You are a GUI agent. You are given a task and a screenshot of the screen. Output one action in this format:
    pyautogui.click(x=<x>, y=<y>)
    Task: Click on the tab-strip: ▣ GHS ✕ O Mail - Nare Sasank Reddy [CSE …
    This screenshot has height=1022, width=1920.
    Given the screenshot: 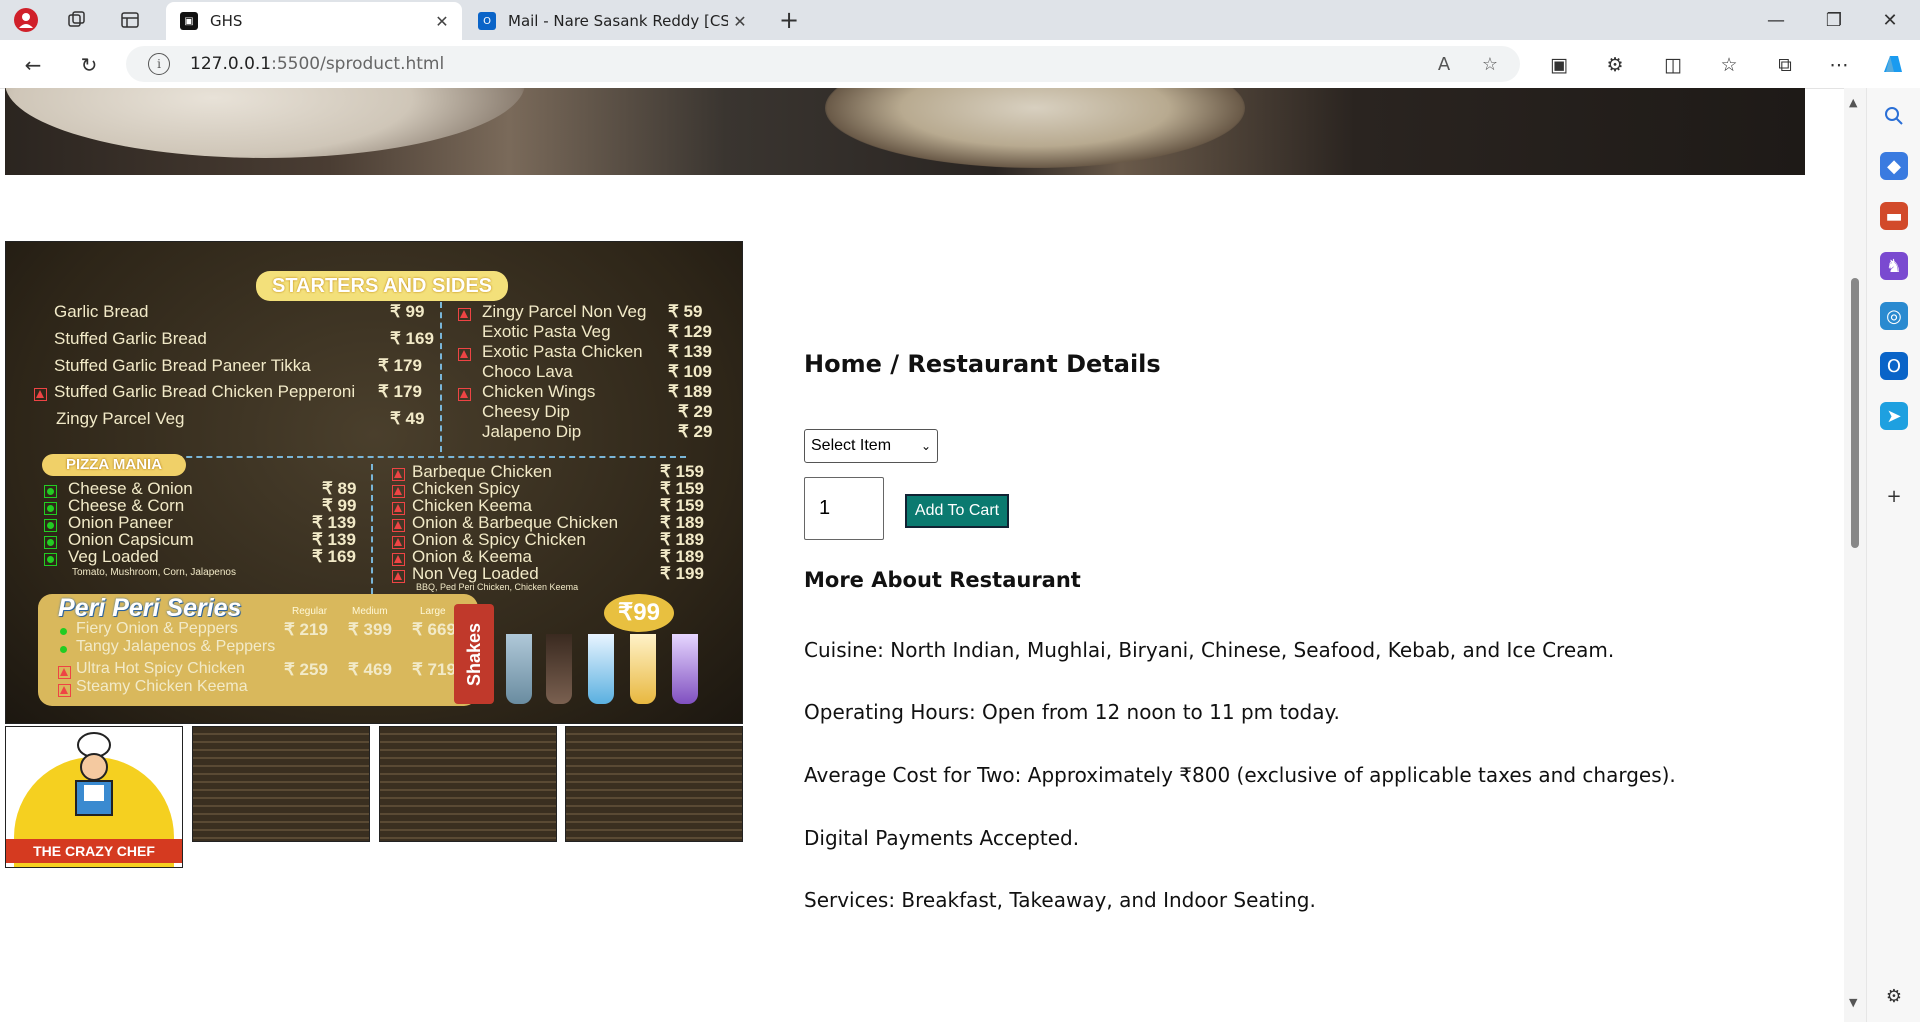 What is the action you would take?
    pyautogui.click(x=960, y=20)
    